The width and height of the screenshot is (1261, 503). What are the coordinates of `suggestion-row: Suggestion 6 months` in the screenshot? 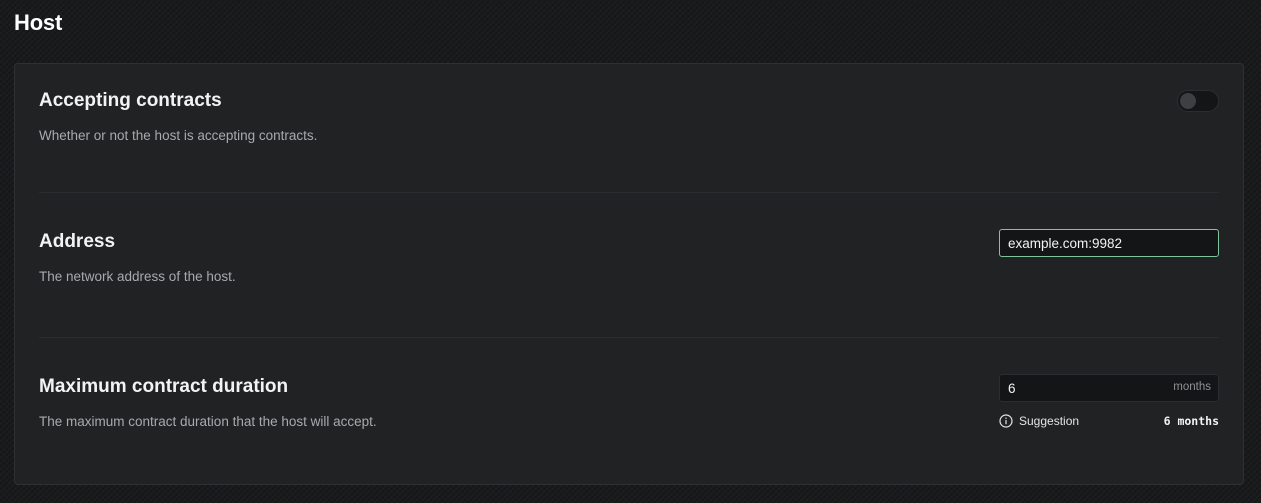 It's located at (1109, 422).